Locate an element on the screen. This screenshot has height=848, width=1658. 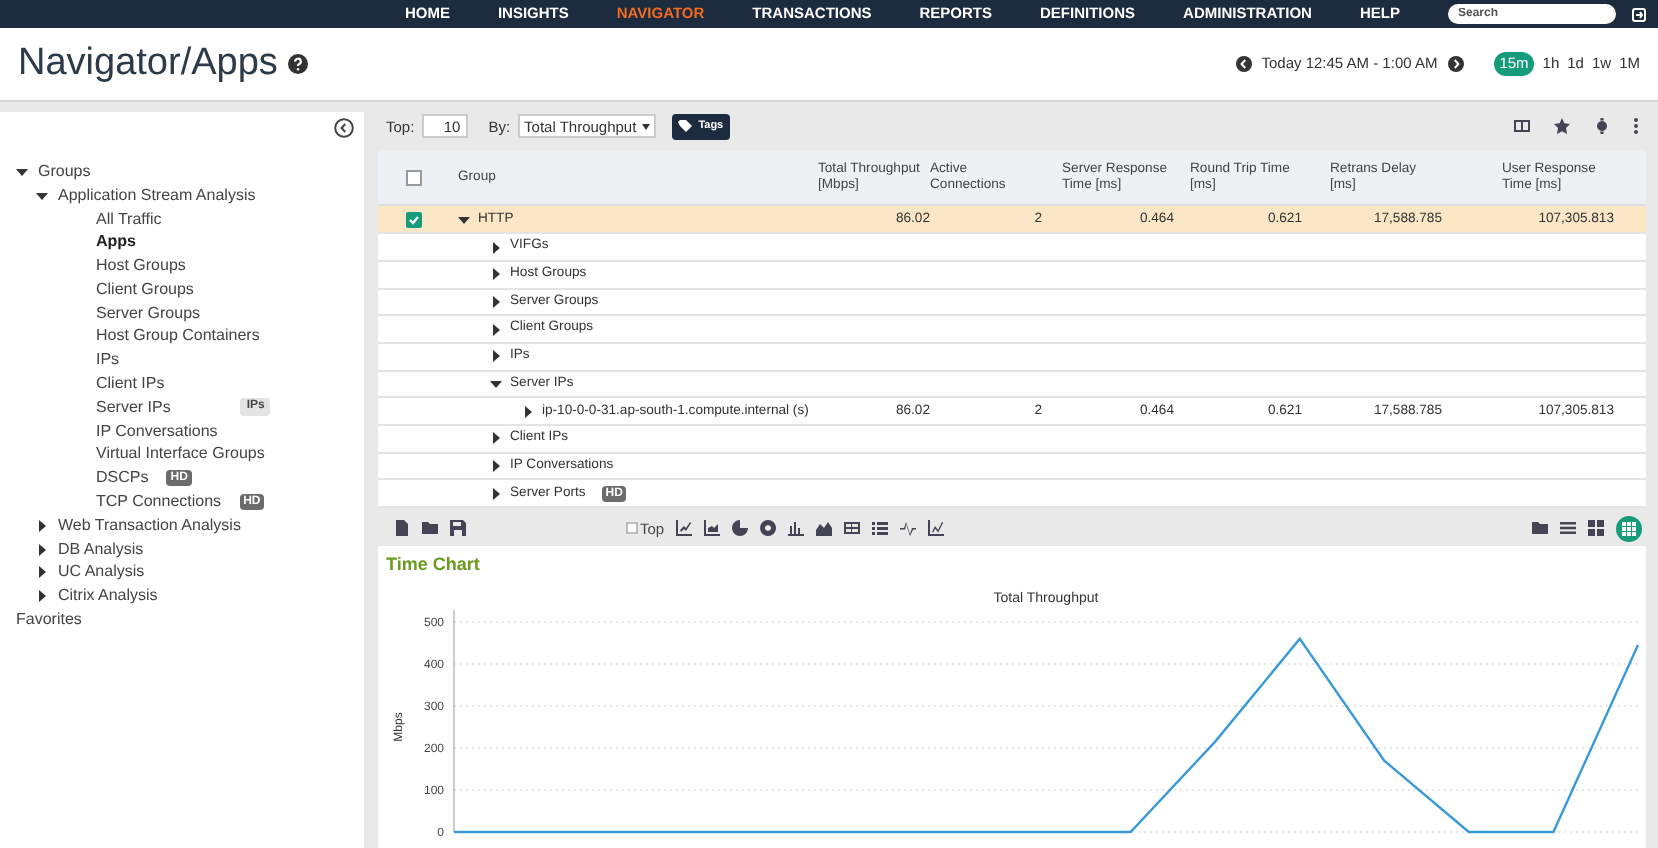
sidebar-item: Client Groups is located at coordinates (145, 289).